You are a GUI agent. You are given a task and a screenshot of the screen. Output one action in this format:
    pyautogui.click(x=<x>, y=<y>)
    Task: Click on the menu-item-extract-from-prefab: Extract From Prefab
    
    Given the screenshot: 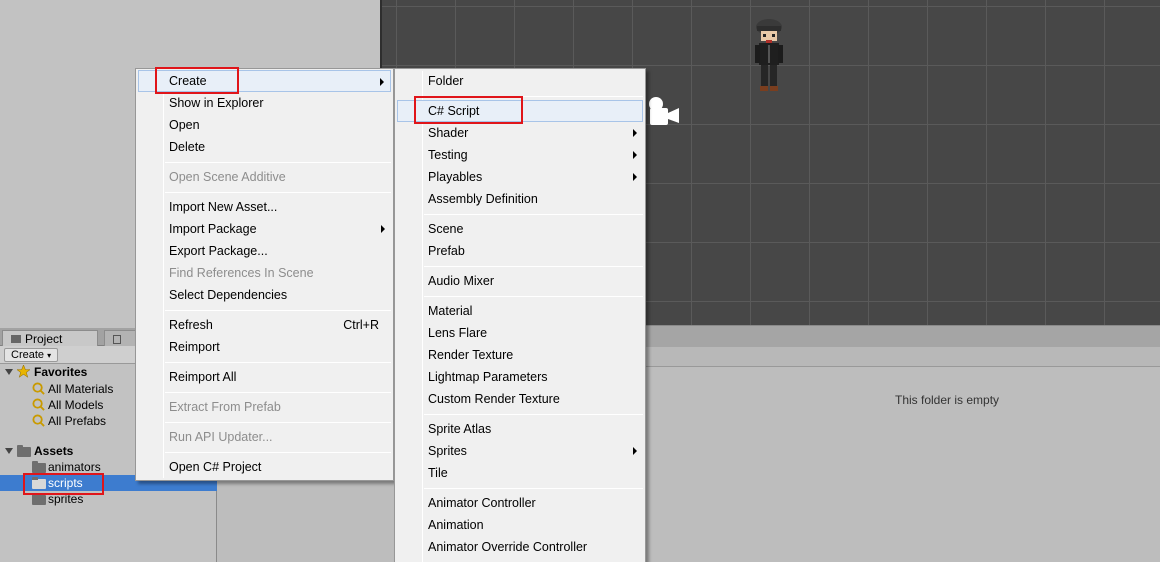 What is the action you would take?
    pyautogui.click(x=225, y=407)
    